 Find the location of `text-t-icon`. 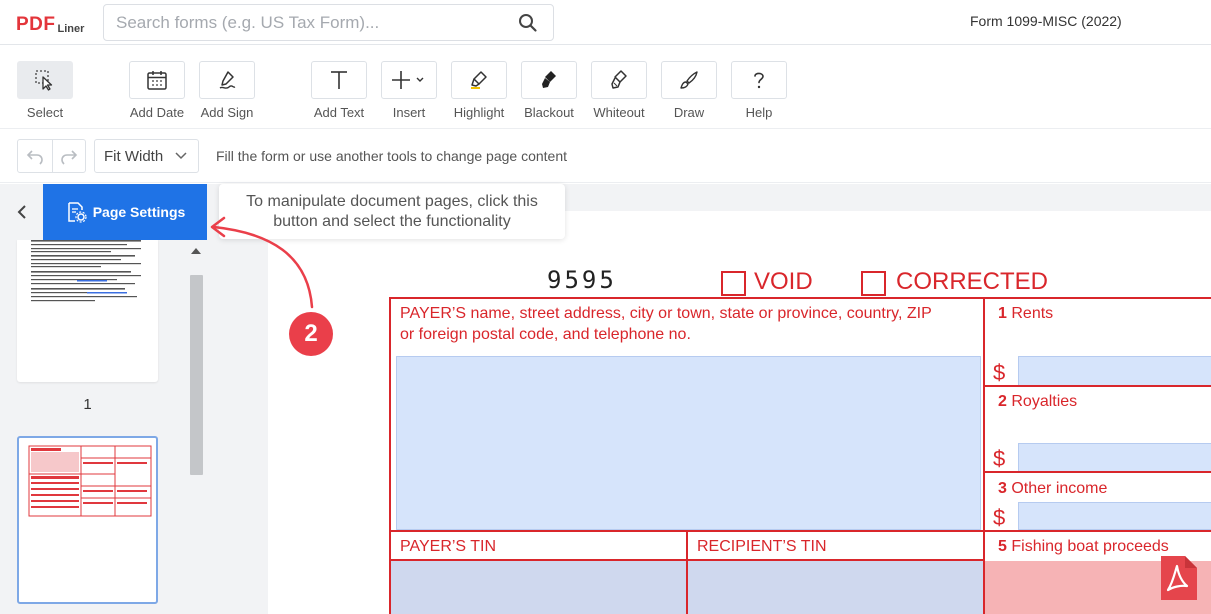

text-t-icon is located at coordinates (339, 80).